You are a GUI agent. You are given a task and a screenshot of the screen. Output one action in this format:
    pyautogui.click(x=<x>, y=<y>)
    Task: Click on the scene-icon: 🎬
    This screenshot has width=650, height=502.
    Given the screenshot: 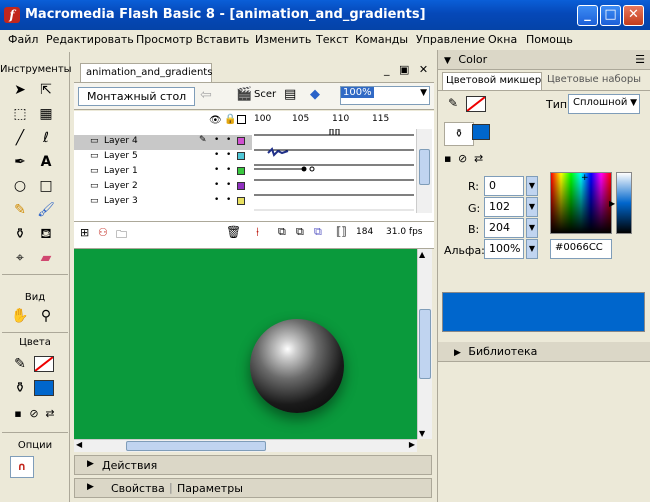 What is the action you would take?
    pyautogui.click(x=244, y=94)
    